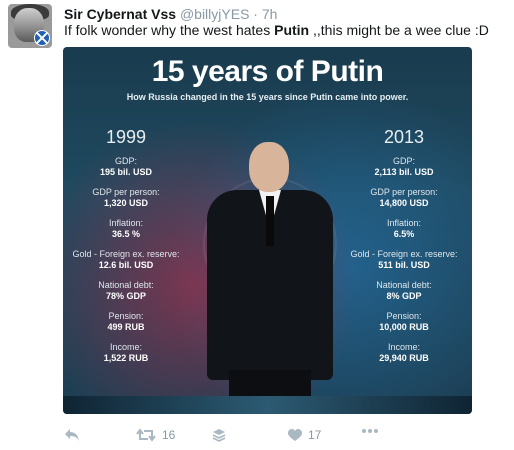  I want to click on stat-gdp-per-person: GDP per person: 1,320 USD, so click(126, 198).